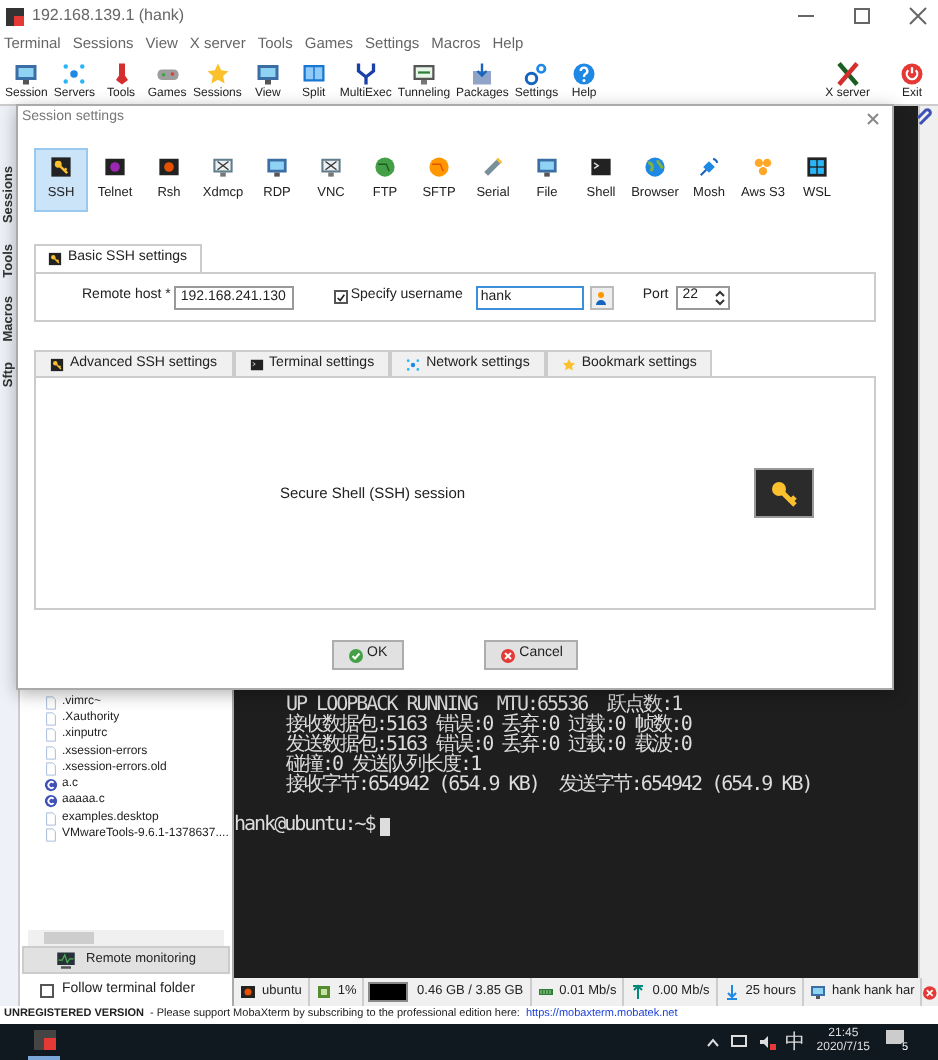 The width and height of the screenshot is (938, 1060). I want to click on terminal-line: 接收数据包:5163 错误:0 丢弃:0 过载:0 帧数:0, so click(487, 726).